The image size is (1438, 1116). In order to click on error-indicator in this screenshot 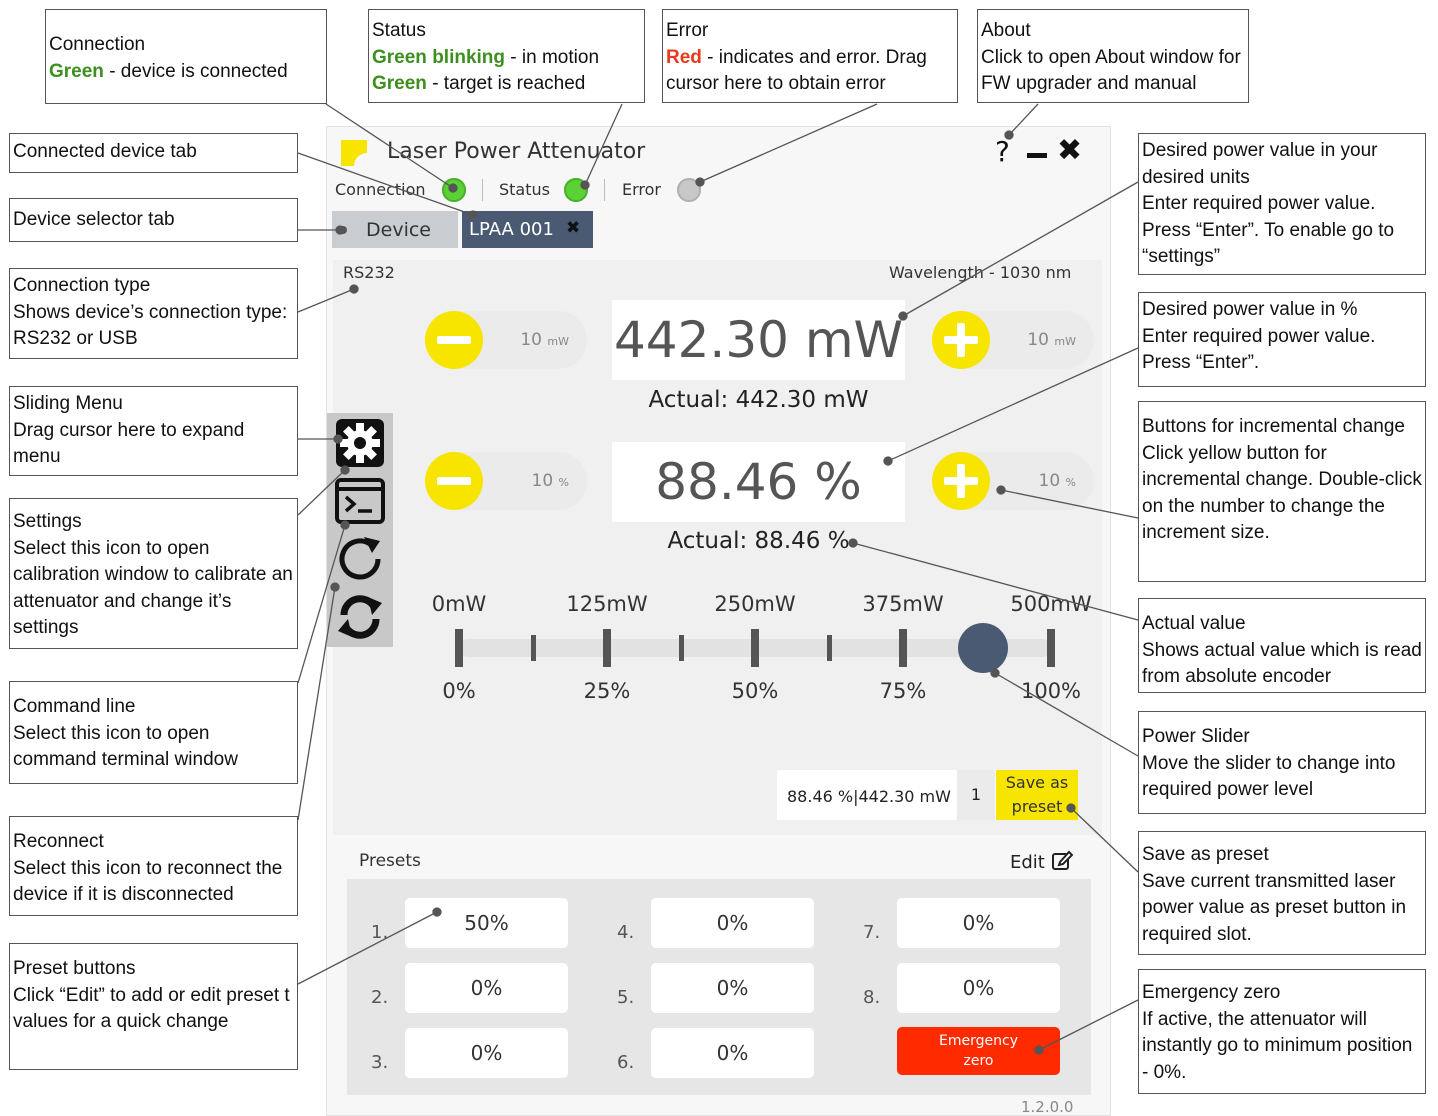, I will do `click(689, 190)`.